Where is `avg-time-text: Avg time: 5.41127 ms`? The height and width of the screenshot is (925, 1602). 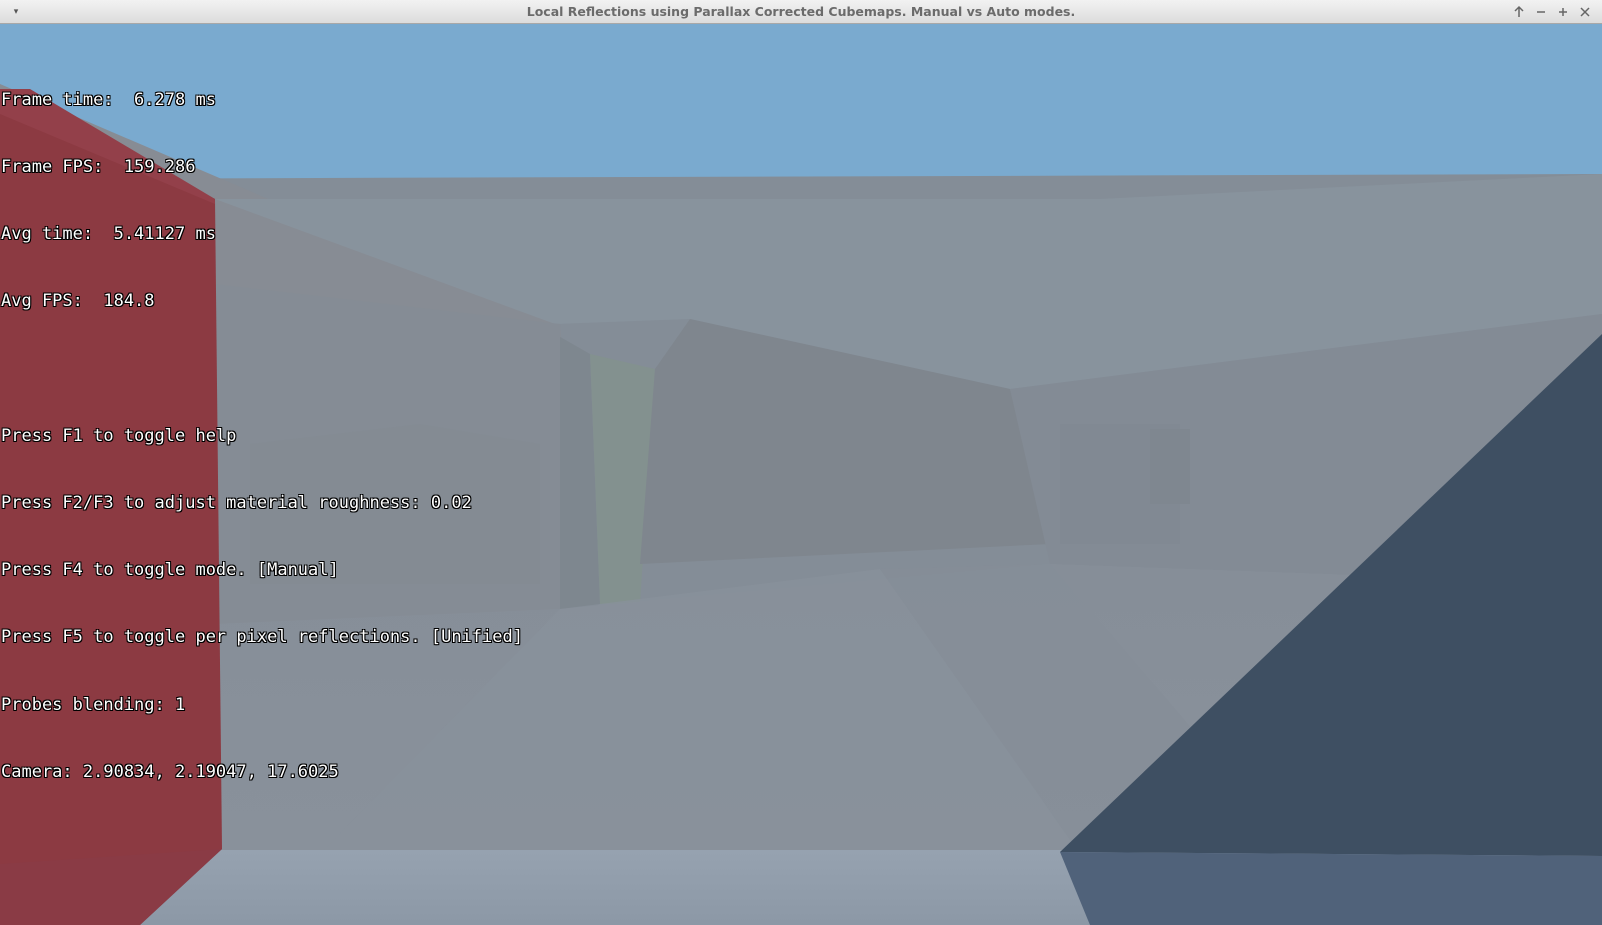
avg-time-text: Avg time: 5.41127 ms is located at coordinates (108, 234).